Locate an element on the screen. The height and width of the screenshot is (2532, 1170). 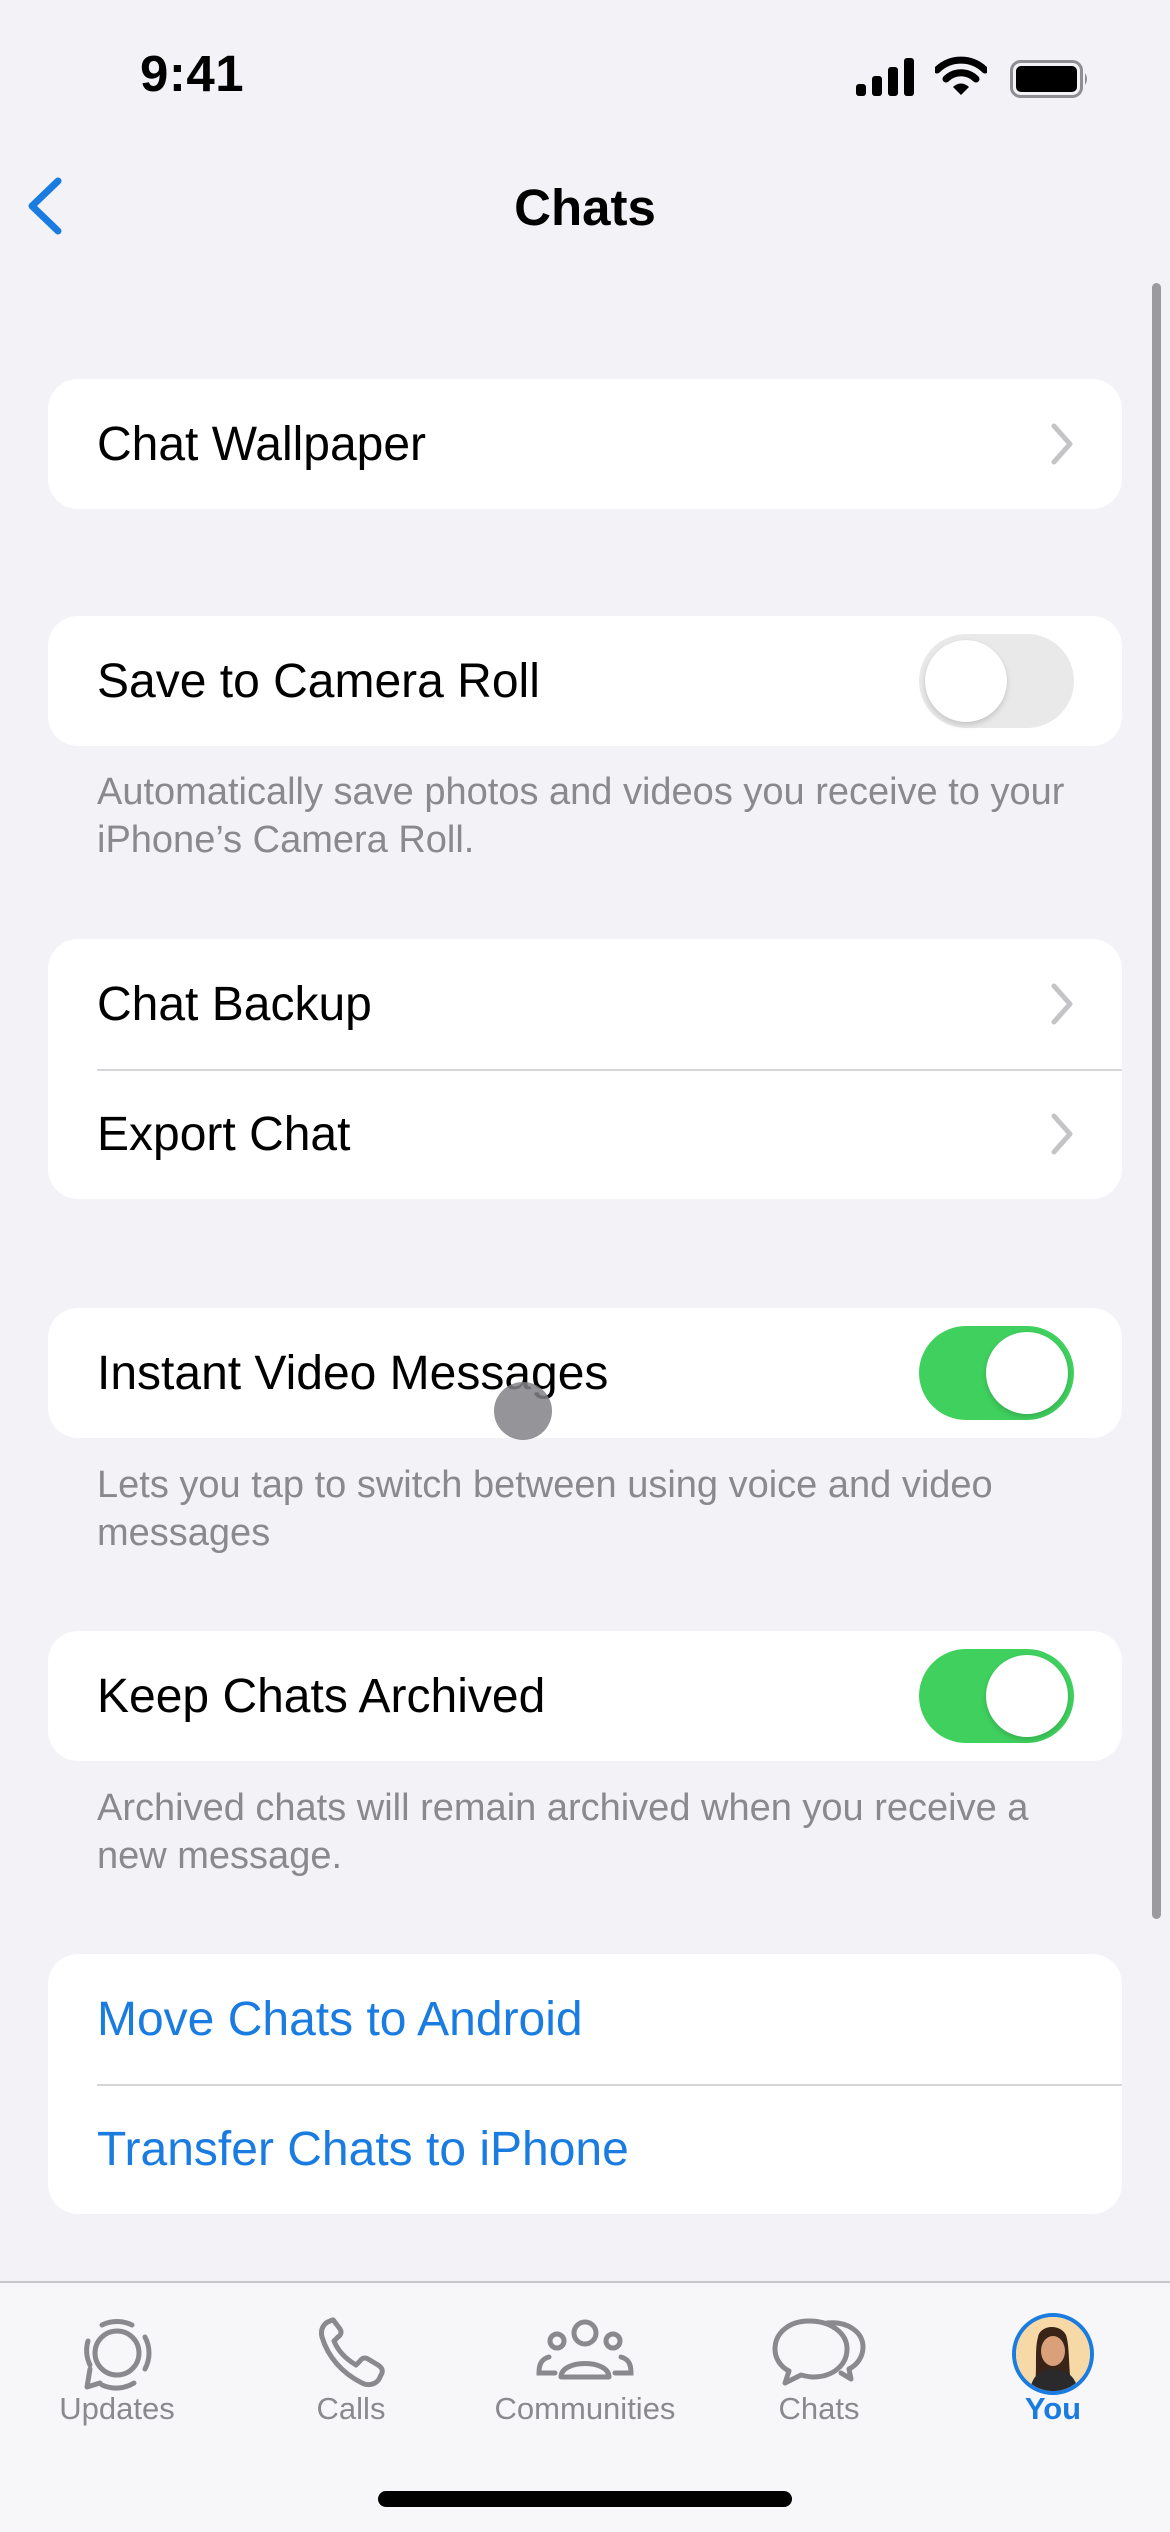
save-to-camera-roll-row: Save to Camera Roll is located at coordinates (585, 681).